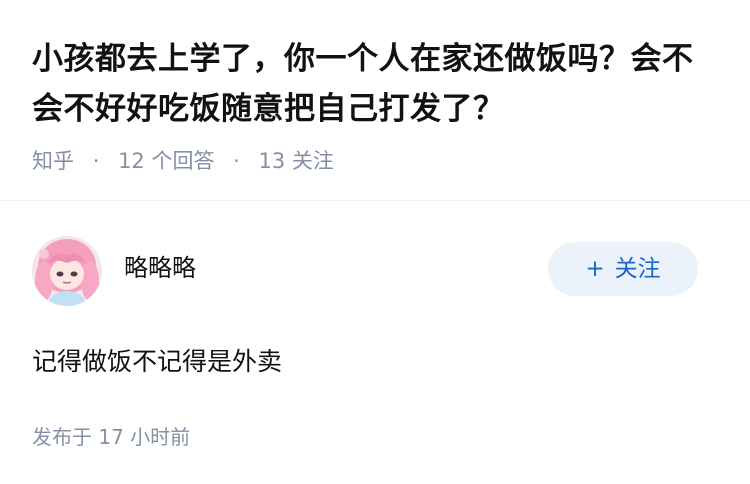 The height and width of the screenshot is (484, 750). Describe the element at coordinates (157, 361) in the screenshot. I see `answer-content: 记得做饭不记得是外卖` at that location.